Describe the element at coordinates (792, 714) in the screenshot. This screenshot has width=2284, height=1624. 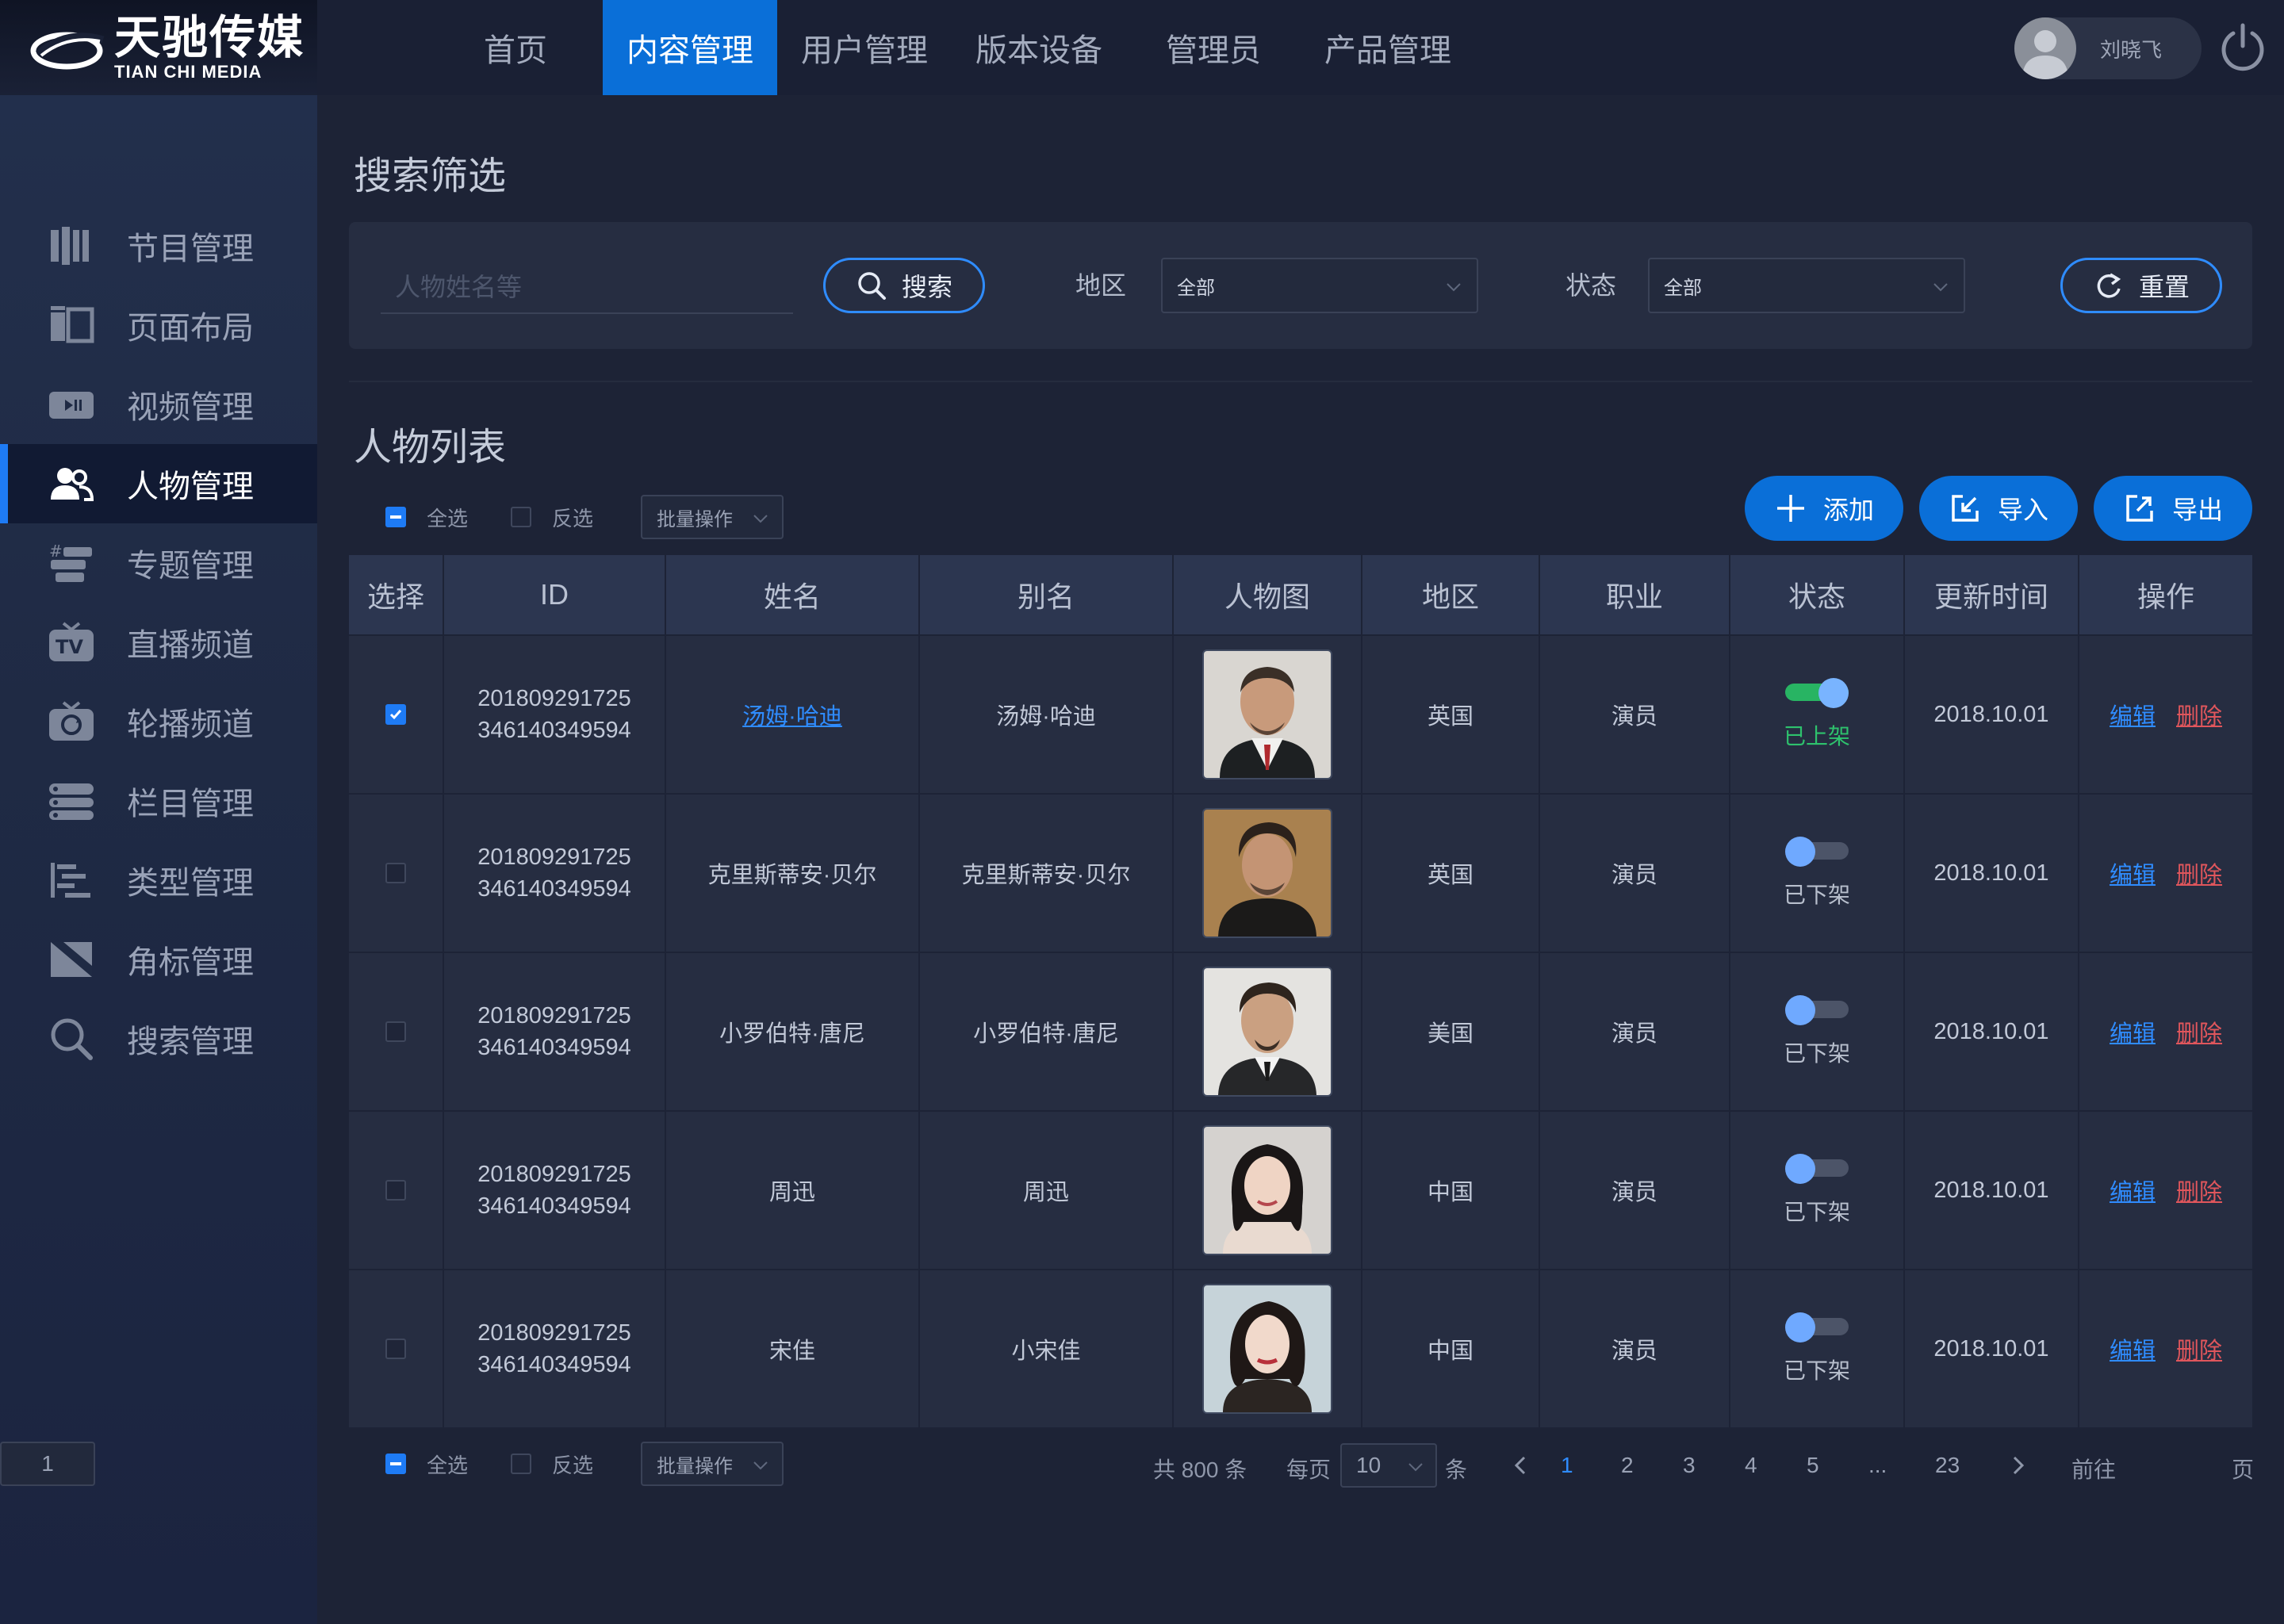
I see `row-name-link: 汤姆·哈迪` at that location.